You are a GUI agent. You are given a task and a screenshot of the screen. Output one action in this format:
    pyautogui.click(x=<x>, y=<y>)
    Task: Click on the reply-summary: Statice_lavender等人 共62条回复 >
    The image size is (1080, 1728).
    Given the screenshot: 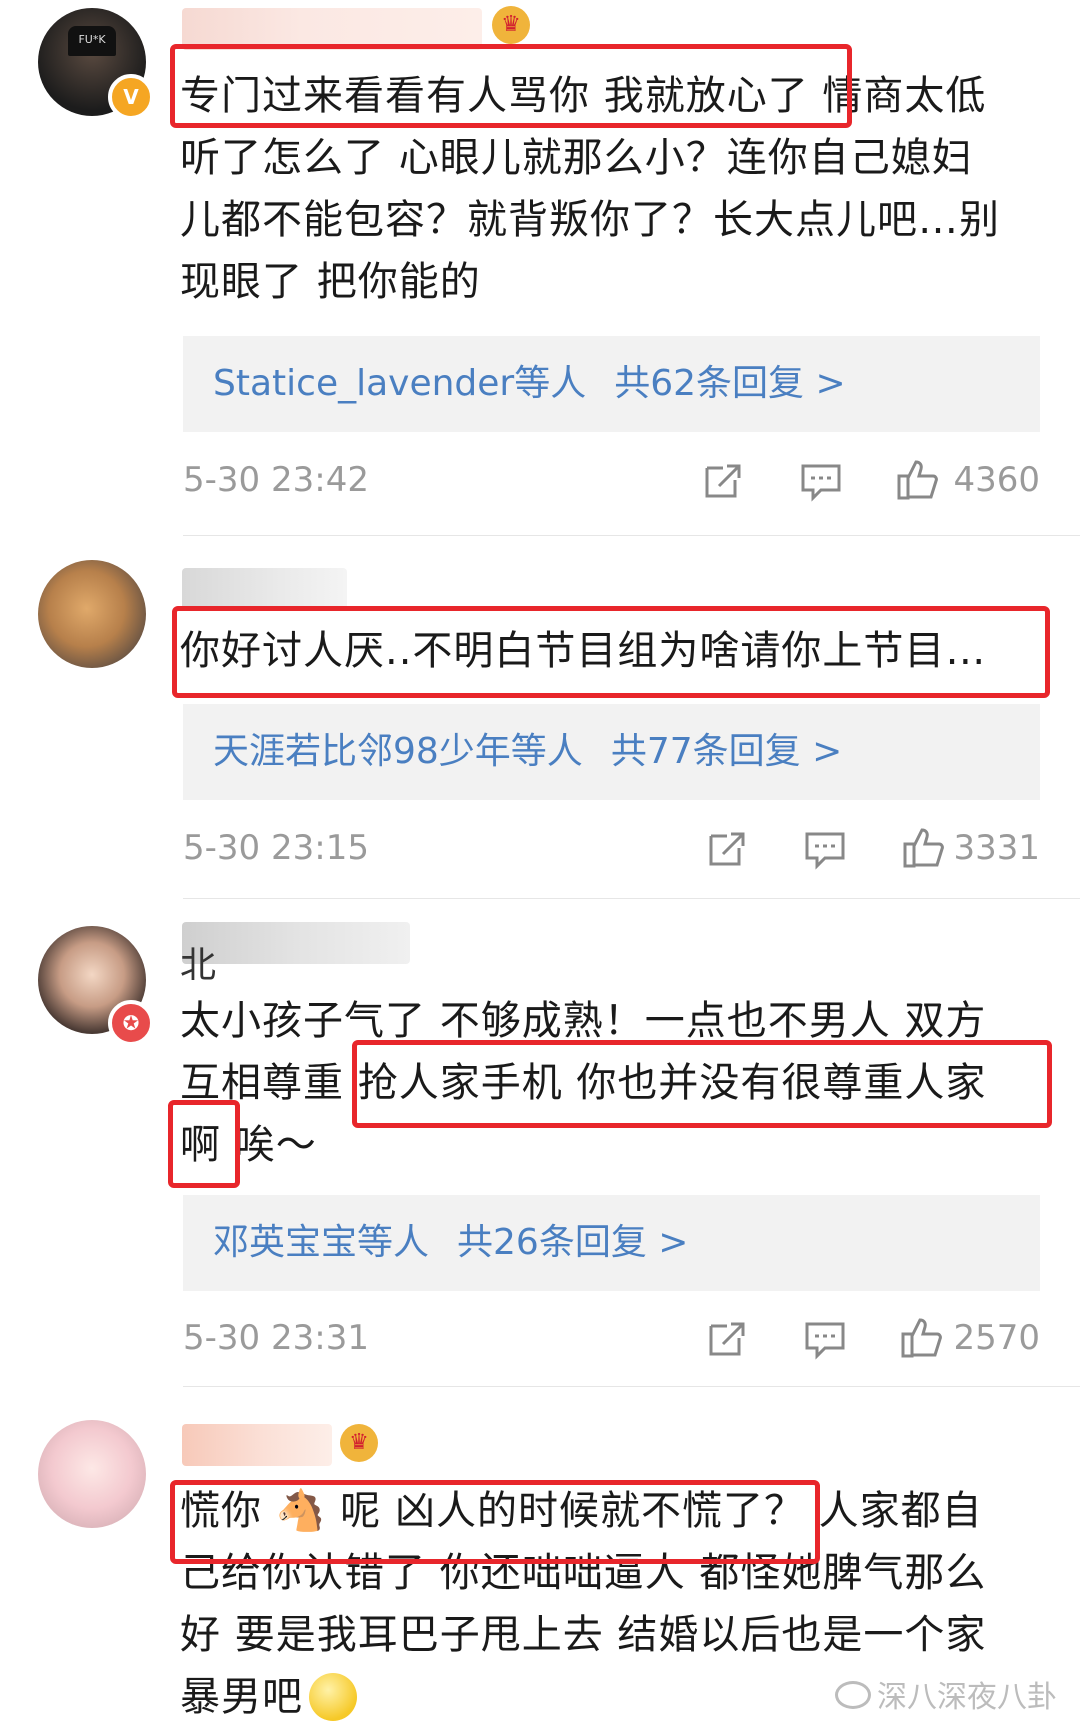 What is the action you would take?
    pyautogui.click(x=611, y=384)
    